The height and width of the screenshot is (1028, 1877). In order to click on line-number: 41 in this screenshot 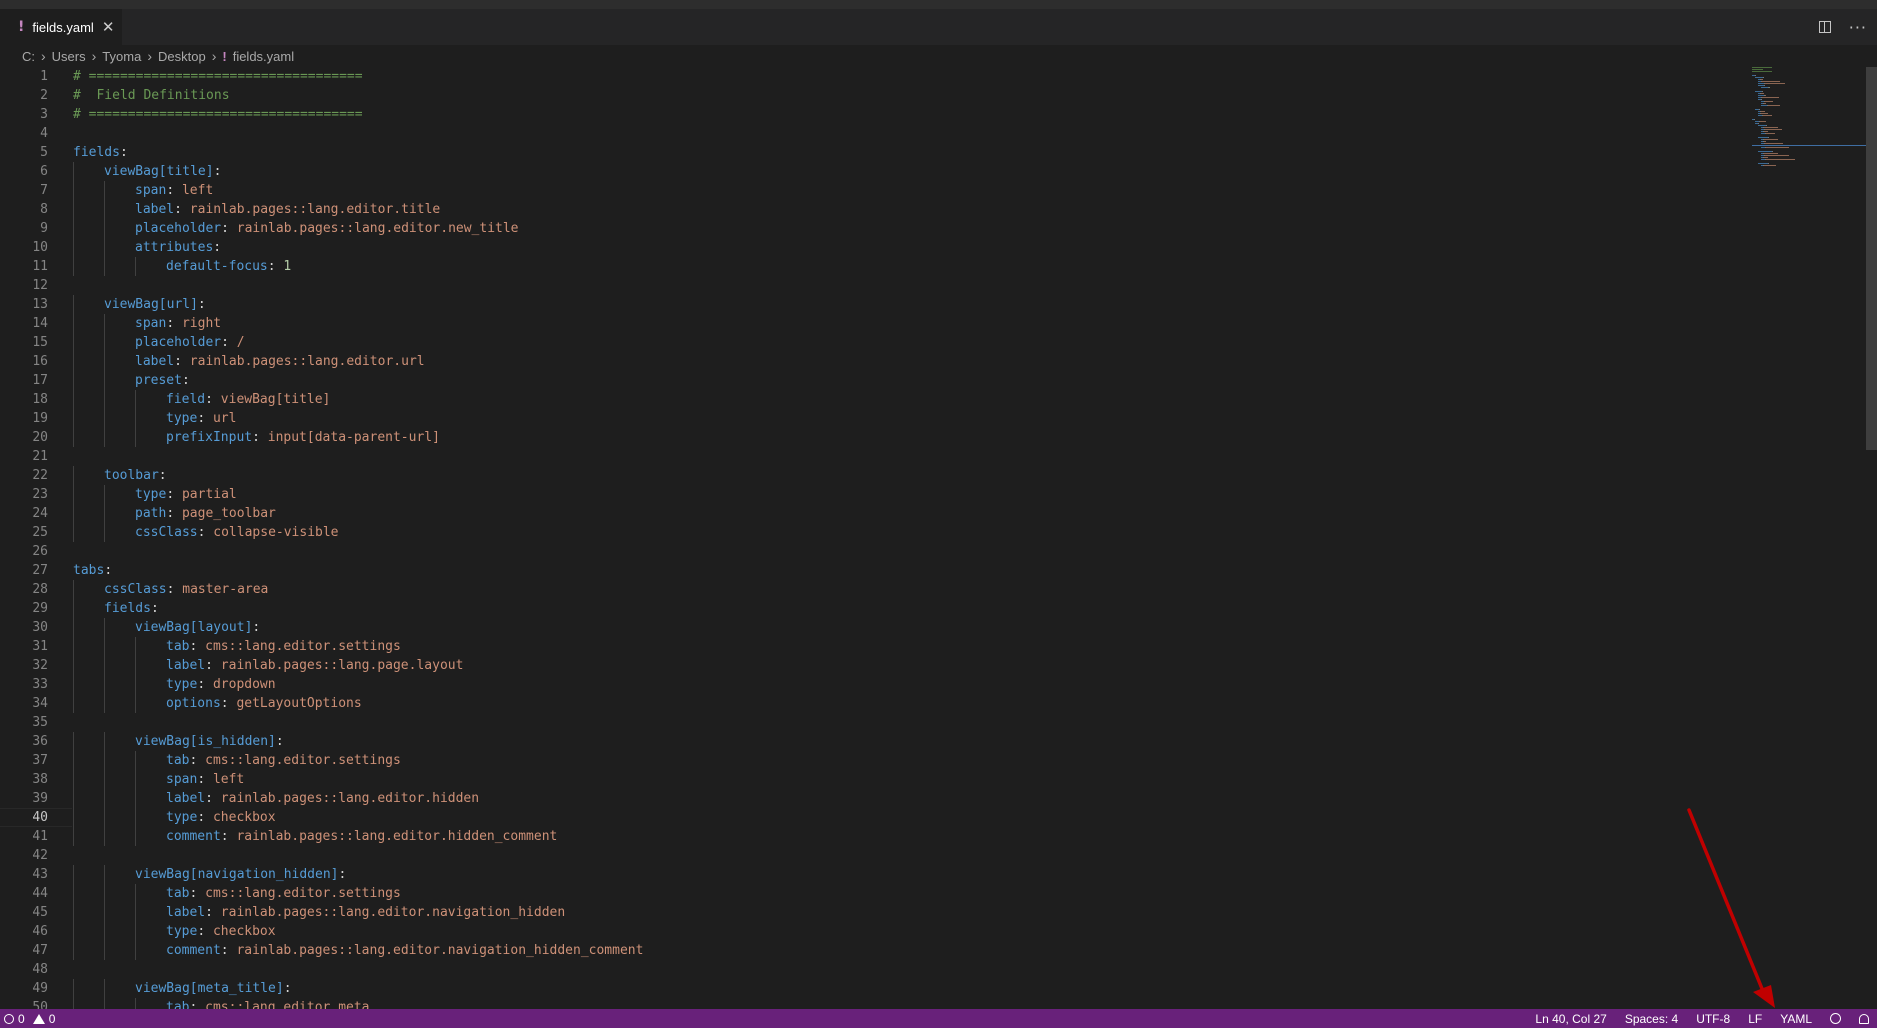, I will do `click(40, 836)`.